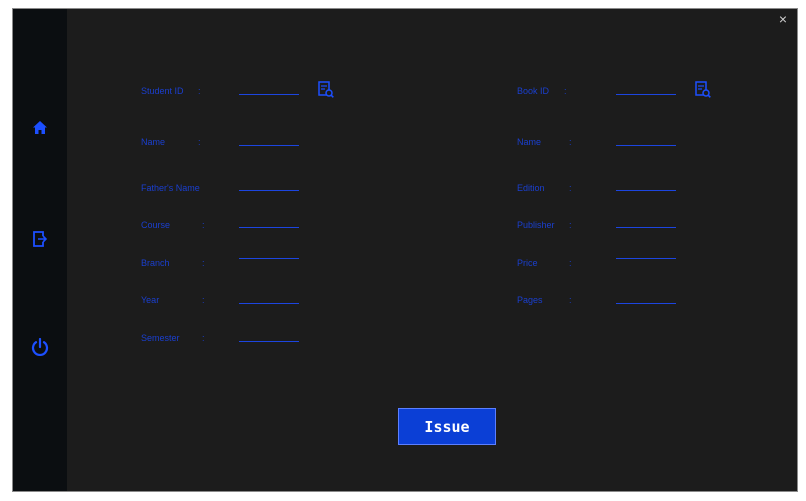  What do you see at coordinates (783, 19) in the screenshot?
I see `close-button: ×` at bounding box center [783, 19].